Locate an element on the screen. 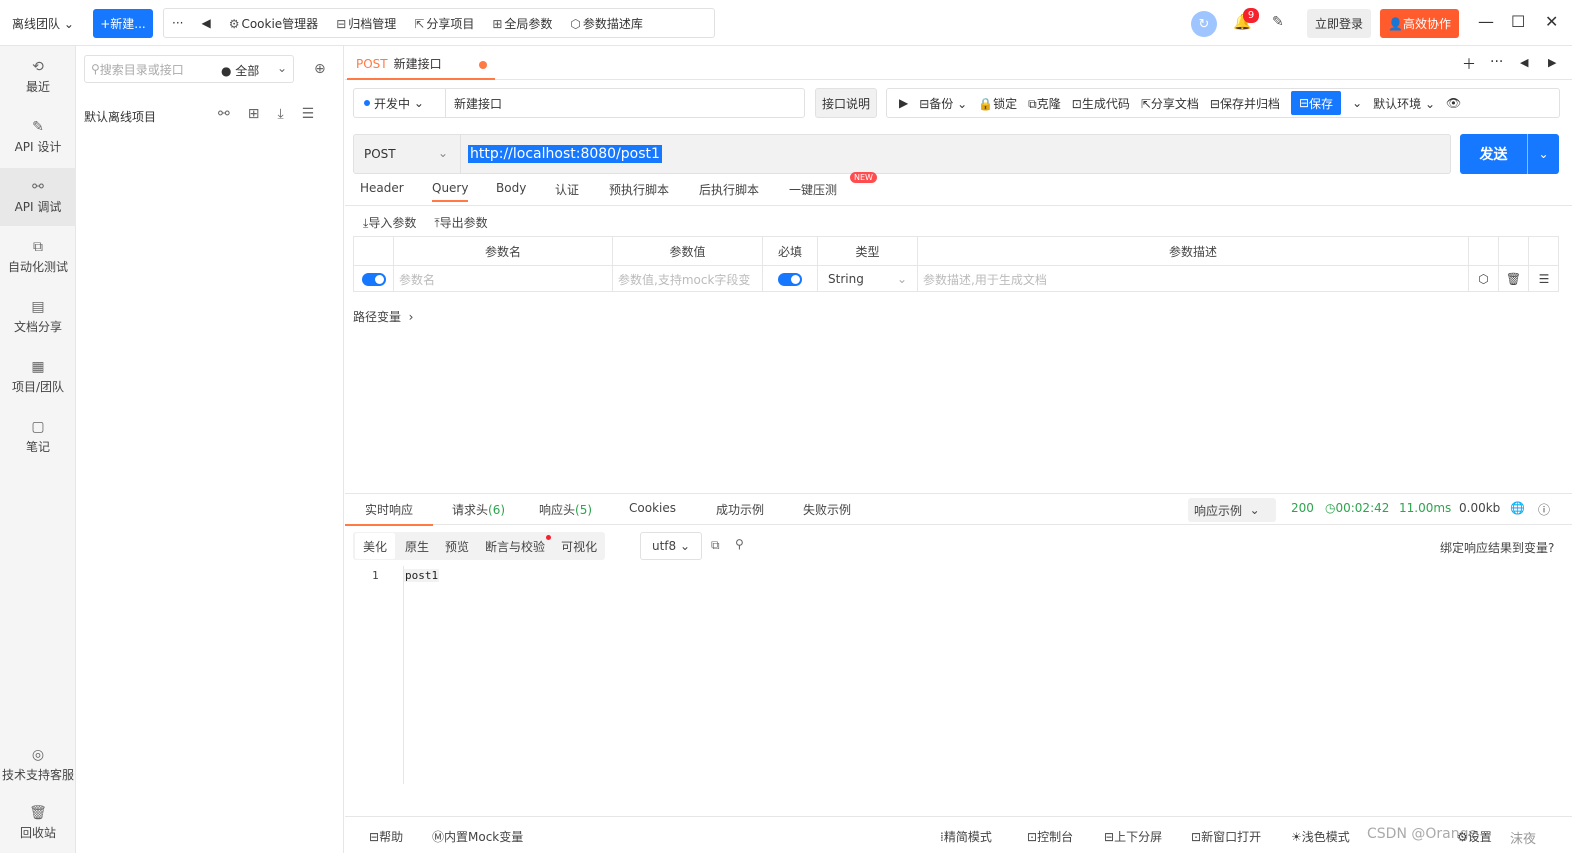 The width and height of the screenshot is (1572, 853). tab-next-icon: ▶ is located at coordinates (1552, 62).